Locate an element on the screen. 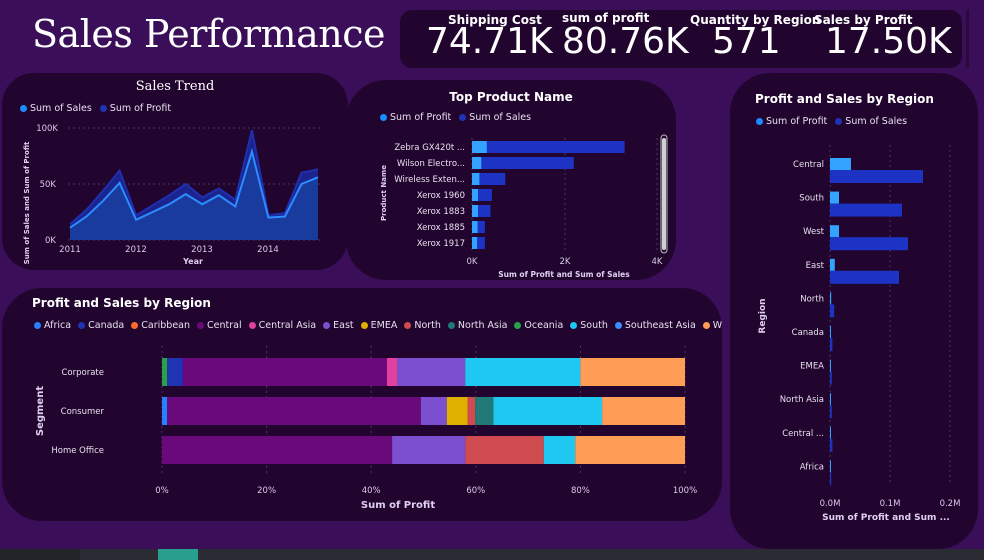  xtick-label: 0.2M is located at coordinates (950, 504).